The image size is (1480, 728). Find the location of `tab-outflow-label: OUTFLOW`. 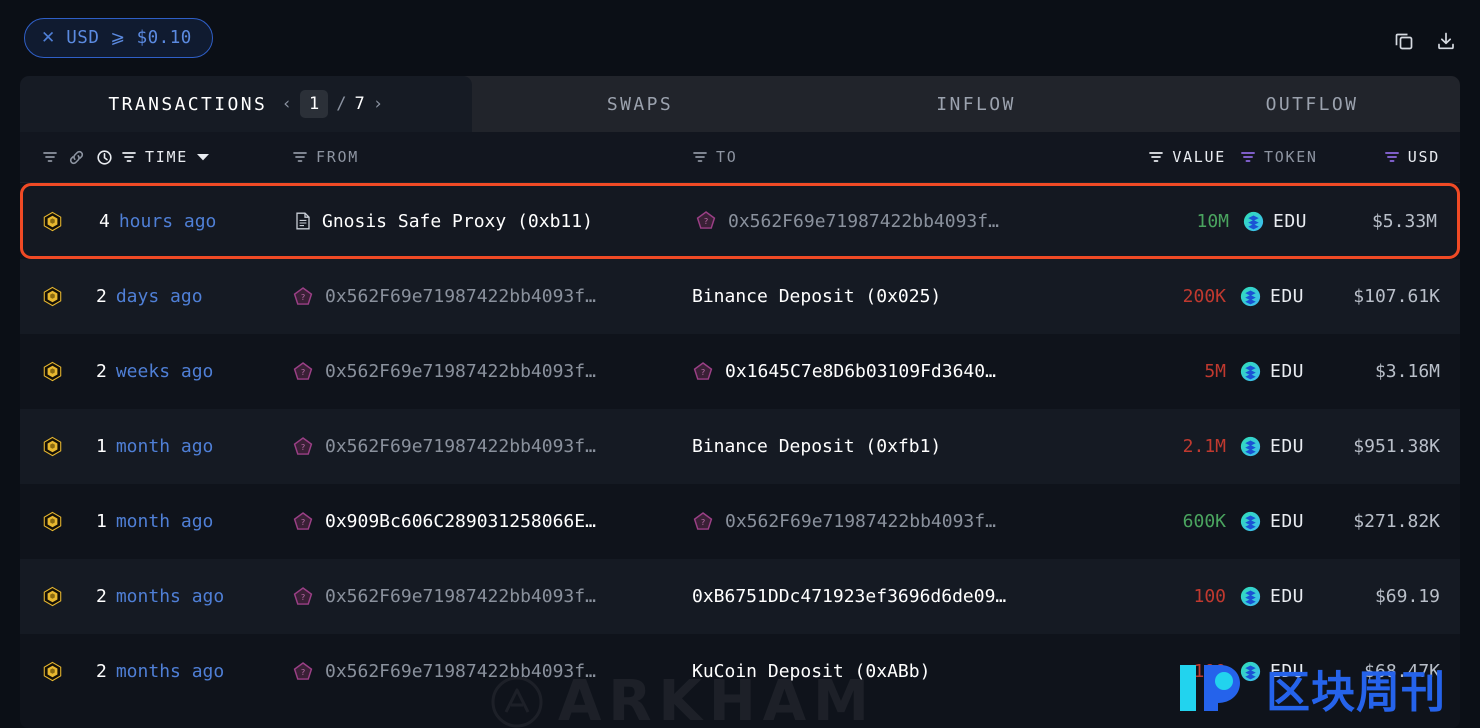

tab-outflow-label: OUTFLOW is located at coordinates (1312, 104).